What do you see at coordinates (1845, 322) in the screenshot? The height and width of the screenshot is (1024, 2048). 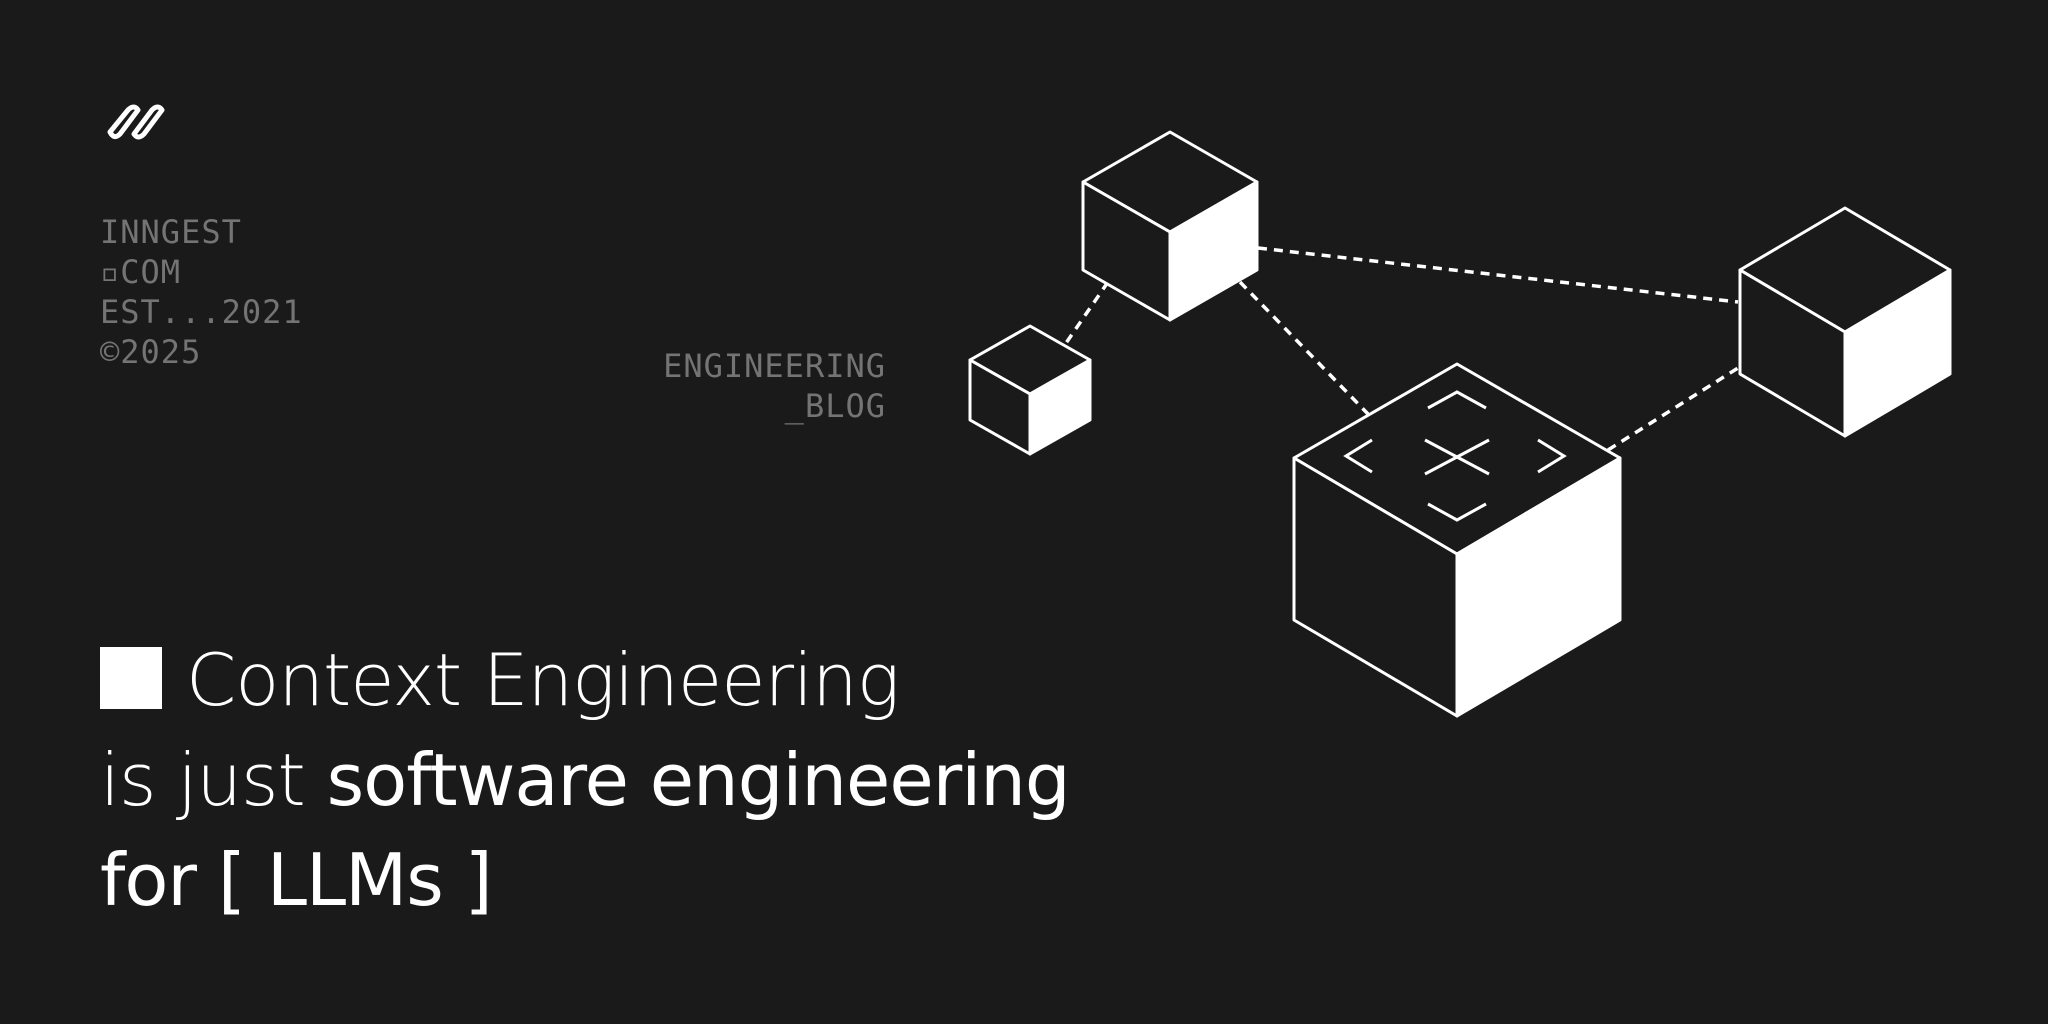 I see `right-cube` at bounding box center [1845, 322].